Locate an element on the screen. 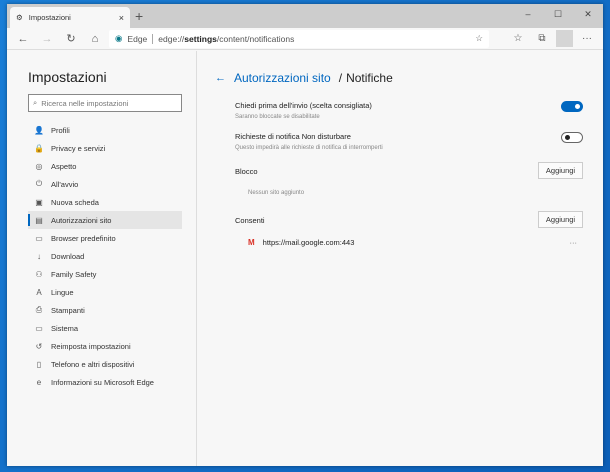 This screenshot has width=610, height=472. allow-section: Consenti Aggiungi is located at coordinates (409, 219).